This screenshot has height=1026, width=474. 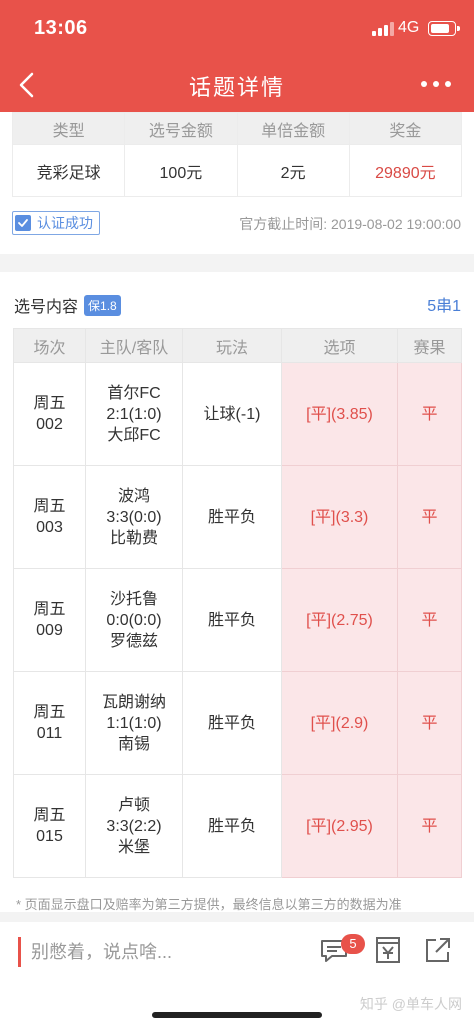 What do you see at coordinates (409, 27) in the screenshot?
I see `network-type: 4G` at bounding box center [409, 27].